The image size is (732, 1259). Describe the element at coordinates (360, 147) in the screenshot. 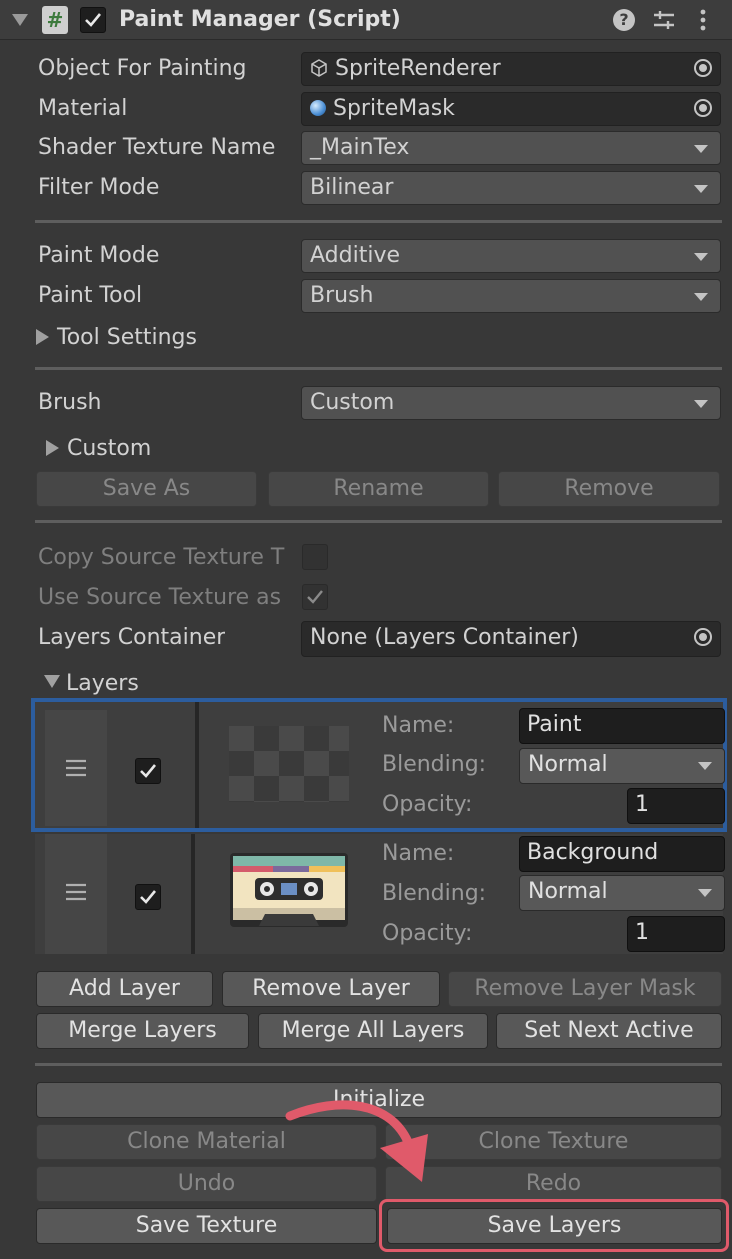

I see `shader-texture-name-value: _MainTex` at that location.